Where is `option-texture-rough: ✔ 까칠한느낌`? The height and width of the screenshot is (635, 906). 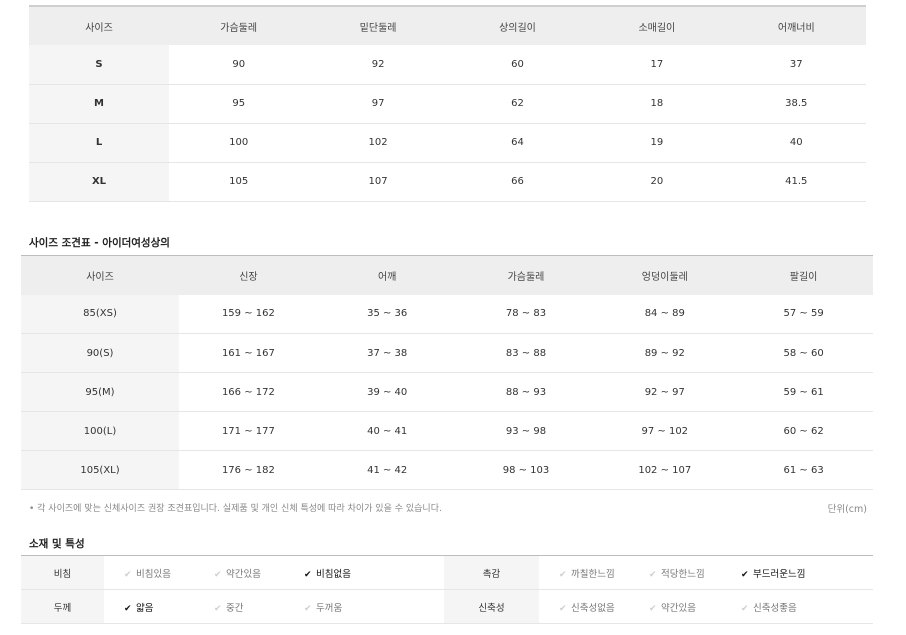 option-texture-rough: ✔ 까칠한느낌 is located at coordinates (584, 573).